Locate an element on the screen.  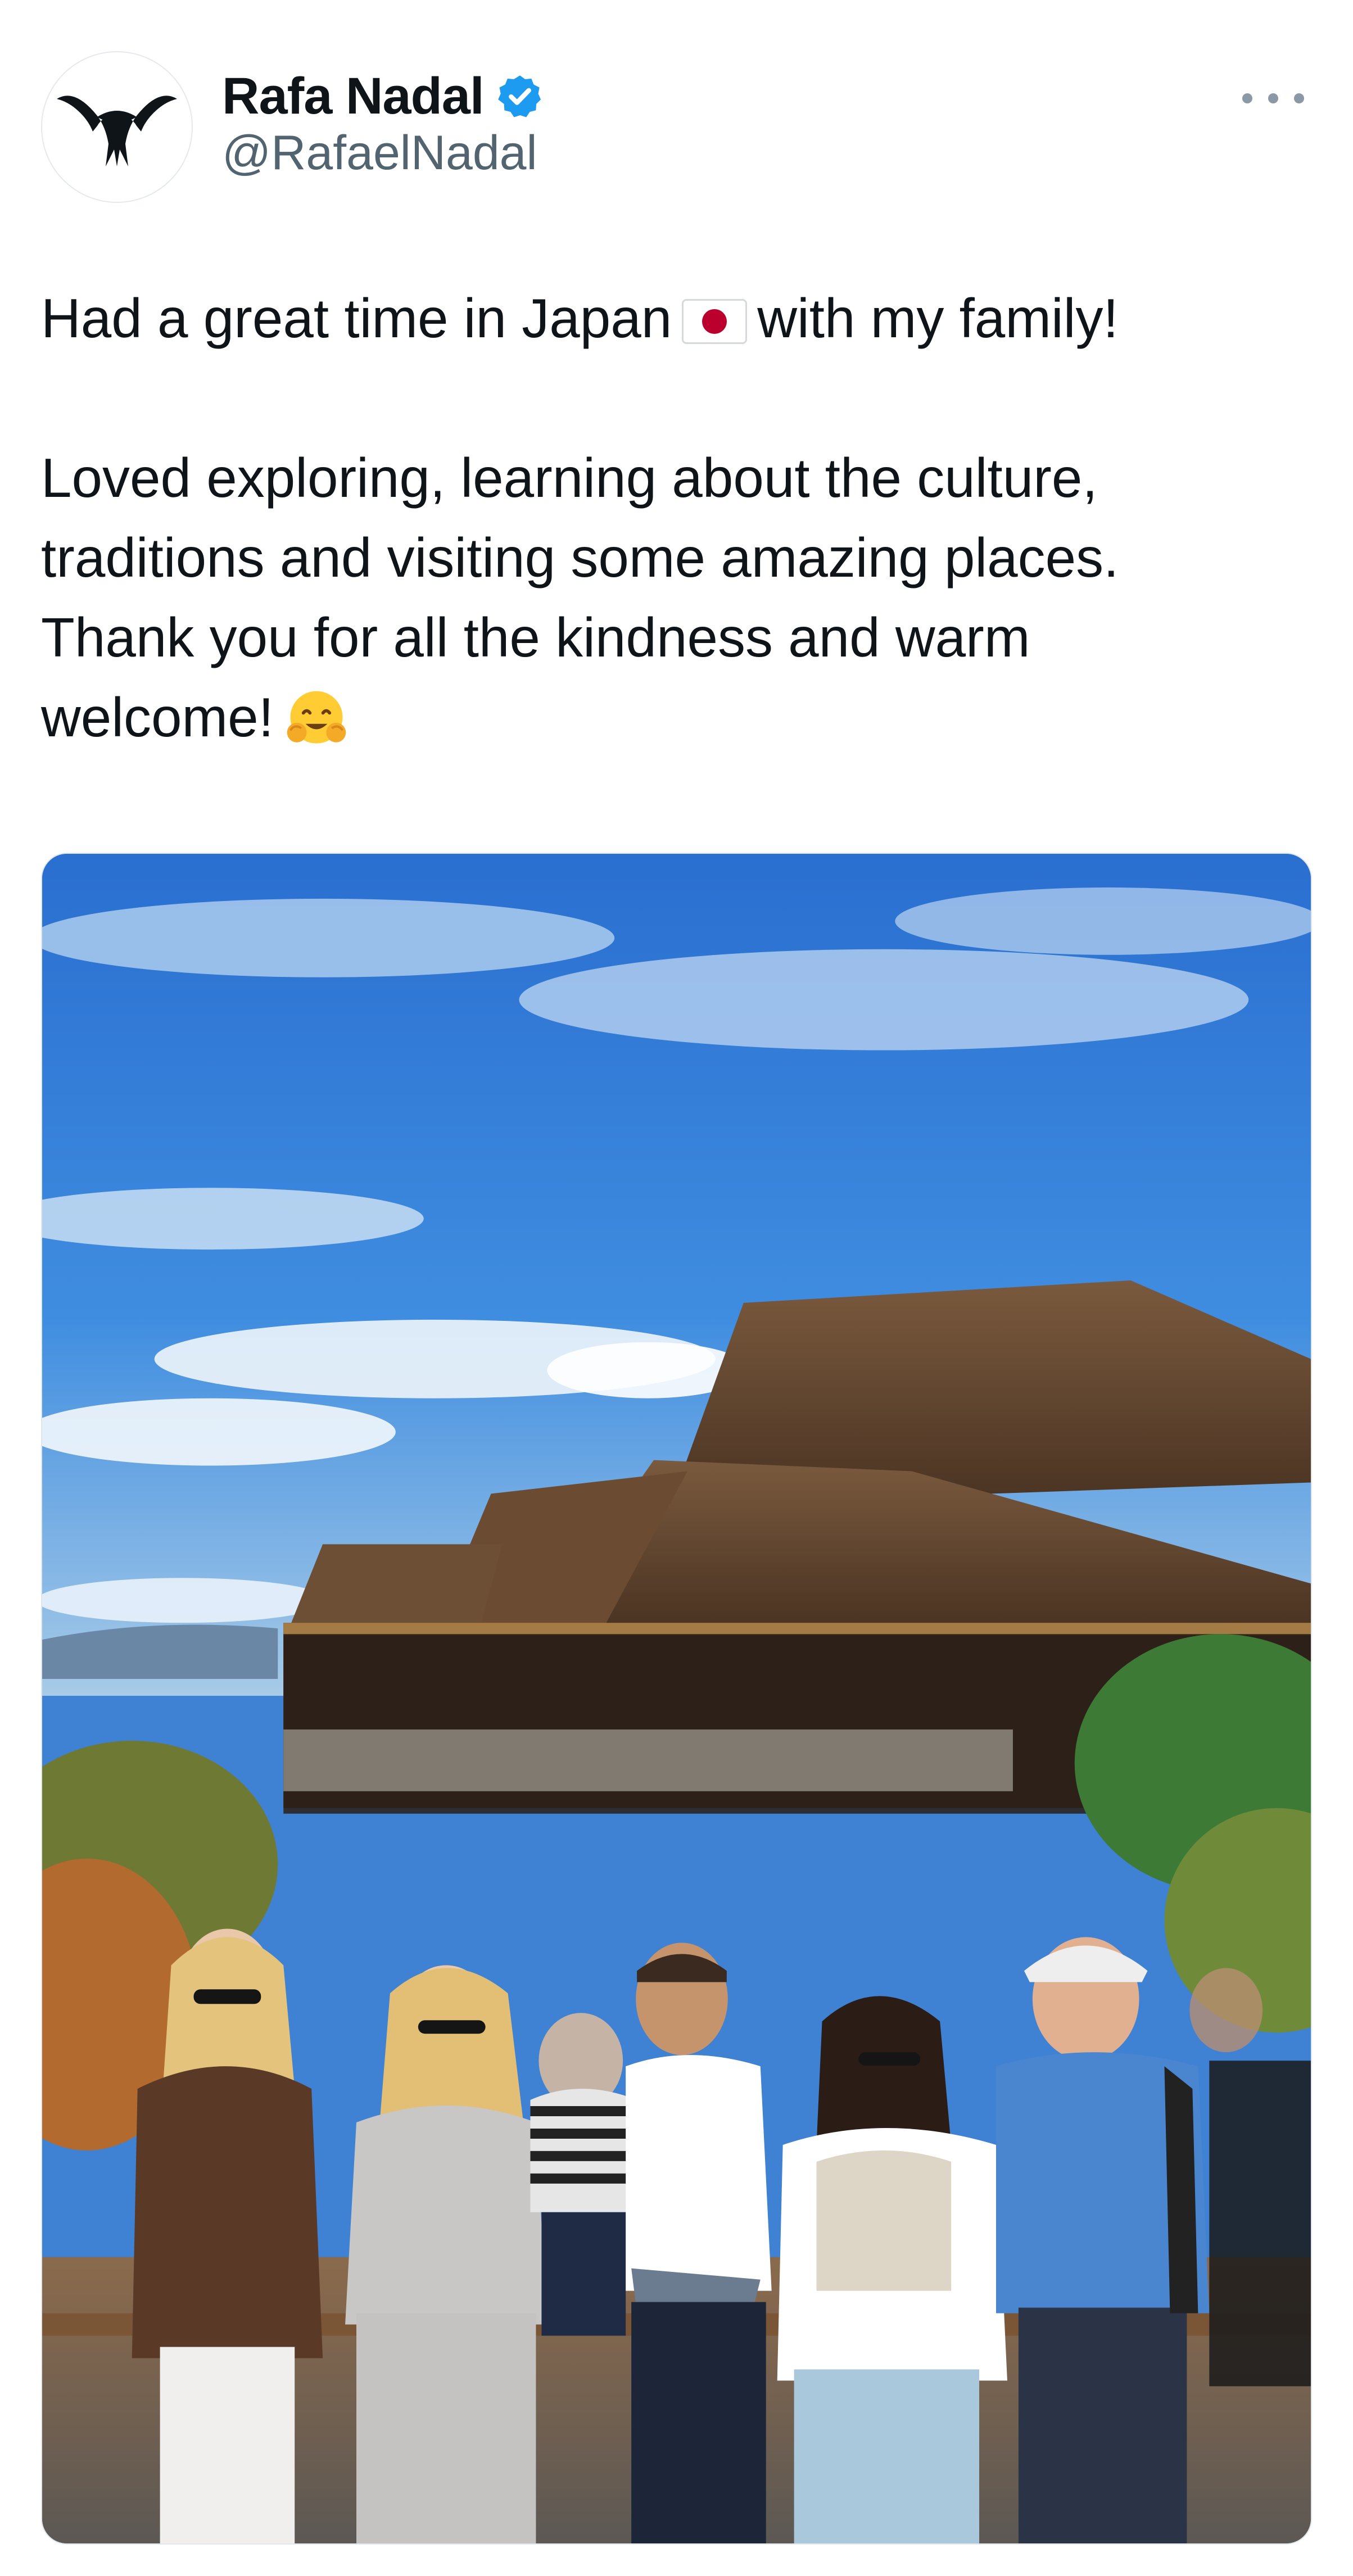
author-display-name: Rafa Nadal is located at coordinates (353, 96).